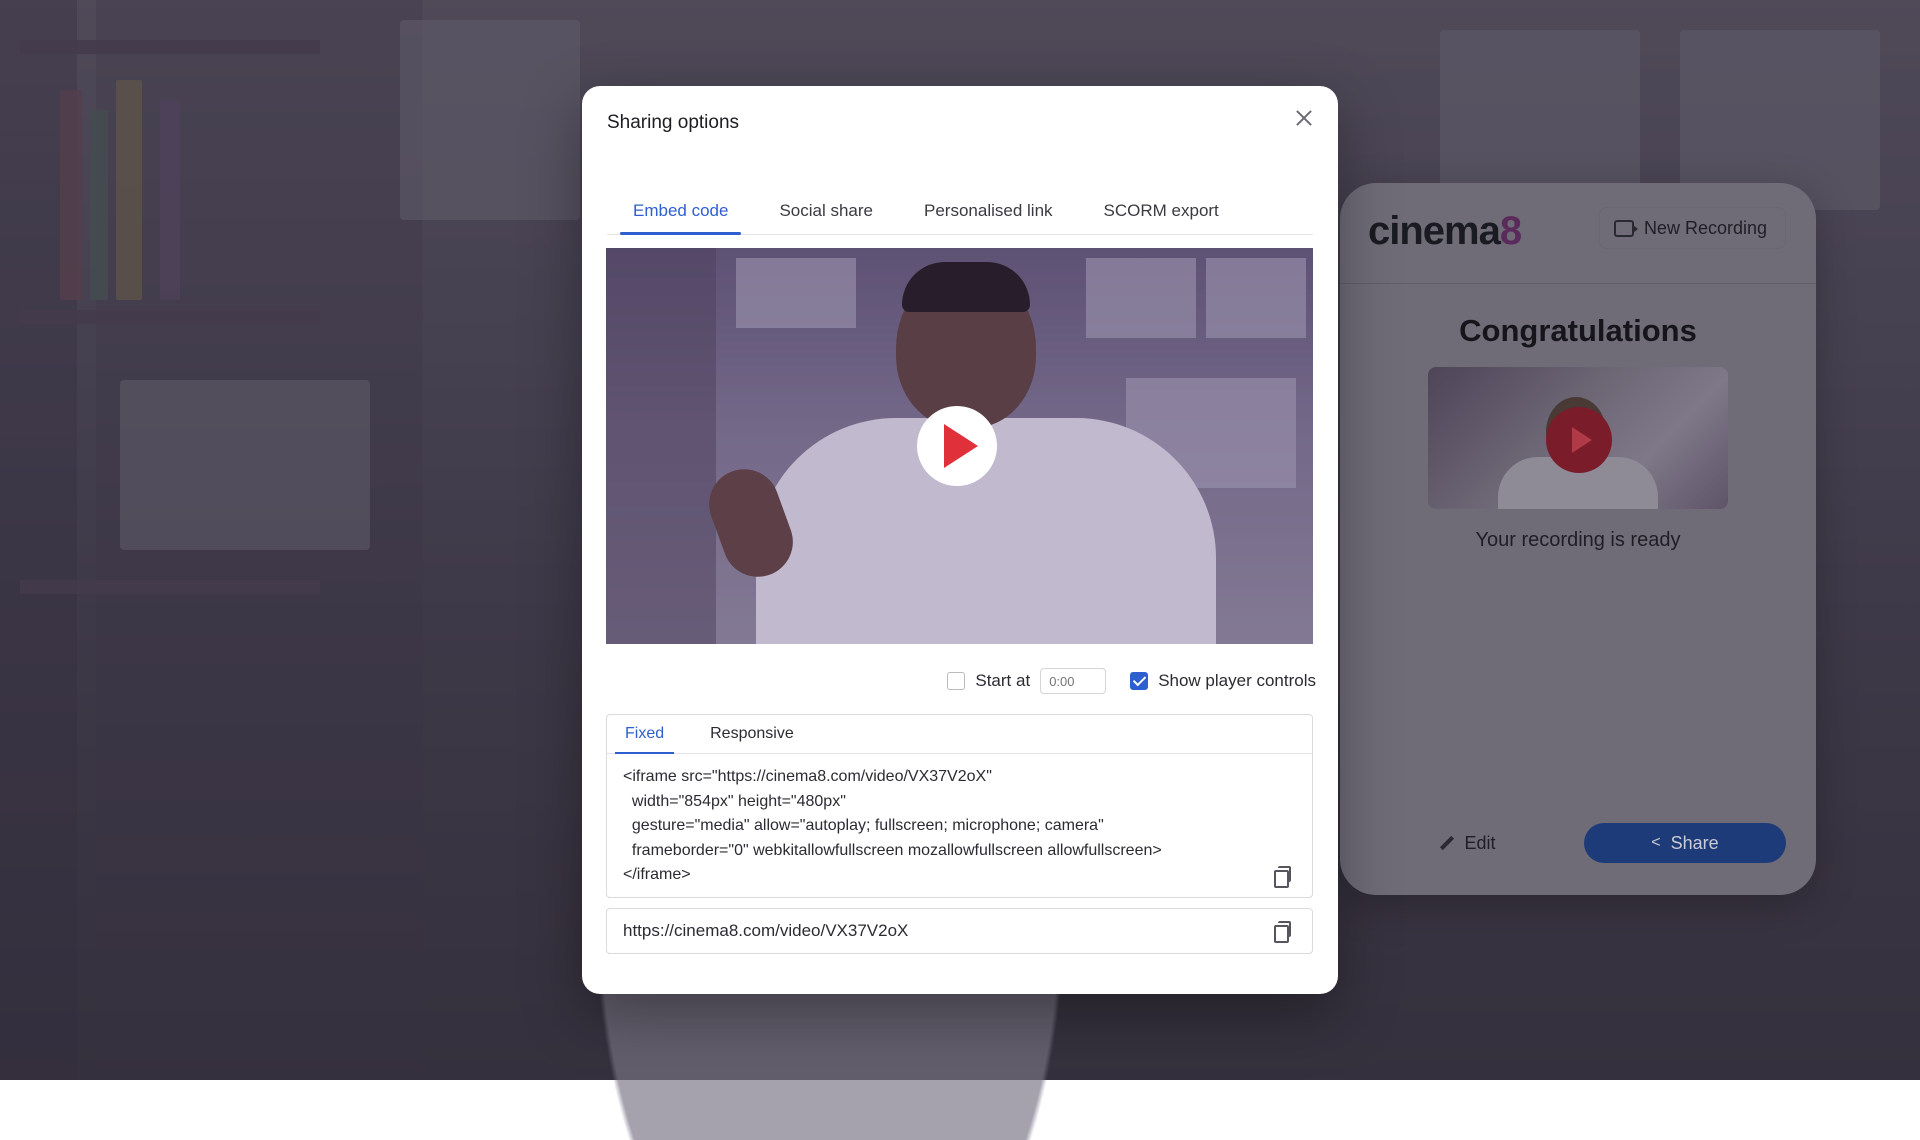  Describe the element at coordinates (645, 734) in the screenshot. I see `tab-fixed: Fixed` at that location.